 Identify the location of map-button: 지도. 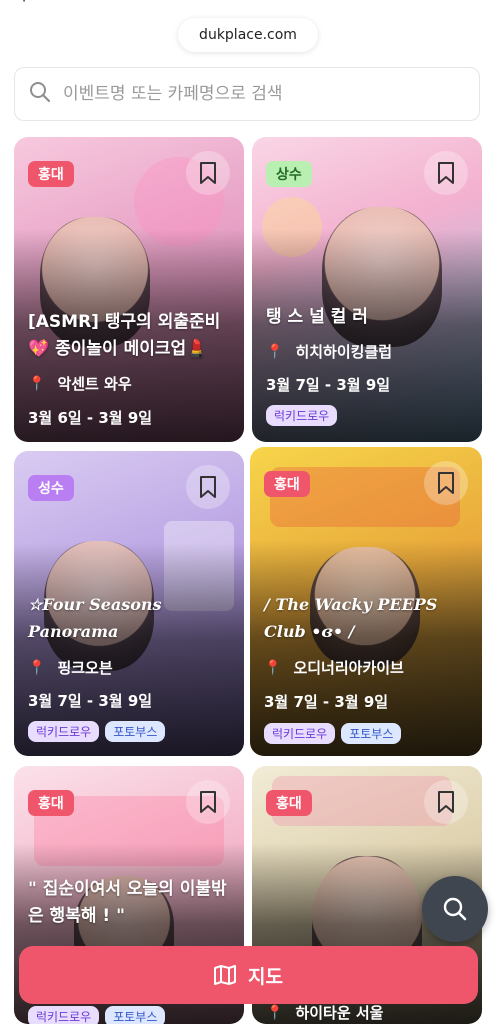
(248, 975).